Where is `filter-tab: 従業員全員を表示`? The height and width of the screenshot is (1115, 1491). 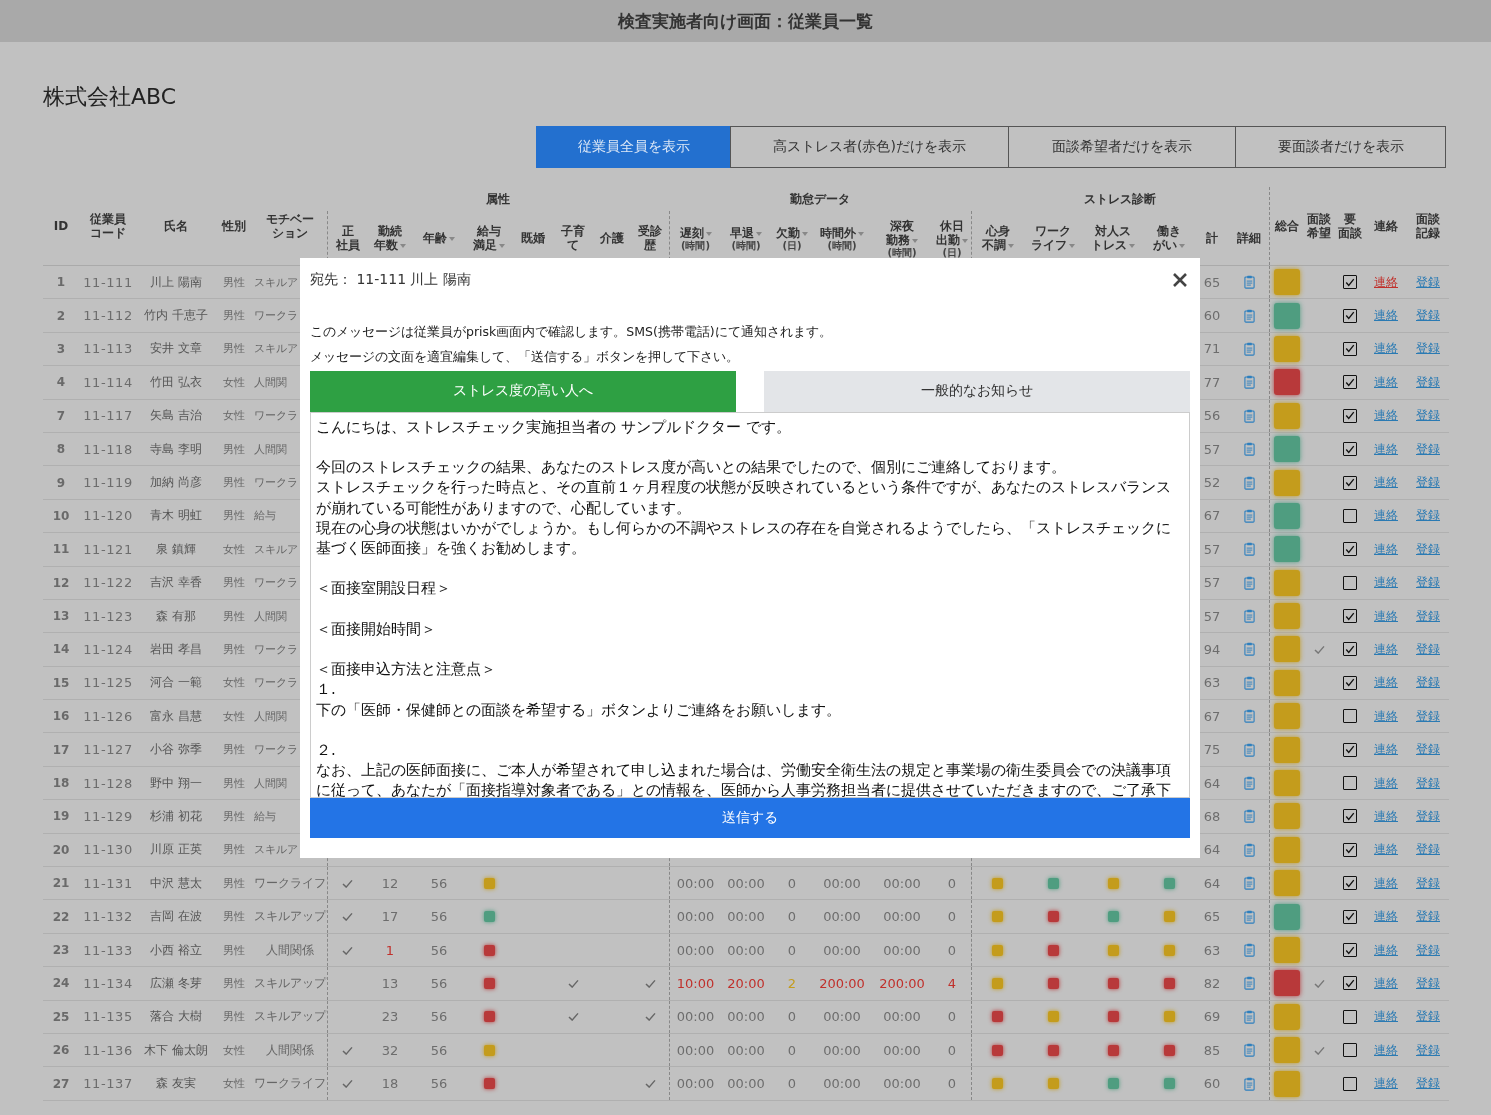
filter-tab: 従業員全員を表示 is located at coordinates (633, 147).